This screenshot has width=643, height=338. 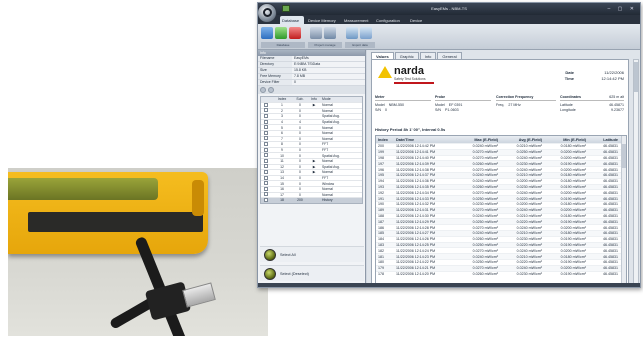 I want to click on col-min: Min (E-Field), so click(x=564, y=140).